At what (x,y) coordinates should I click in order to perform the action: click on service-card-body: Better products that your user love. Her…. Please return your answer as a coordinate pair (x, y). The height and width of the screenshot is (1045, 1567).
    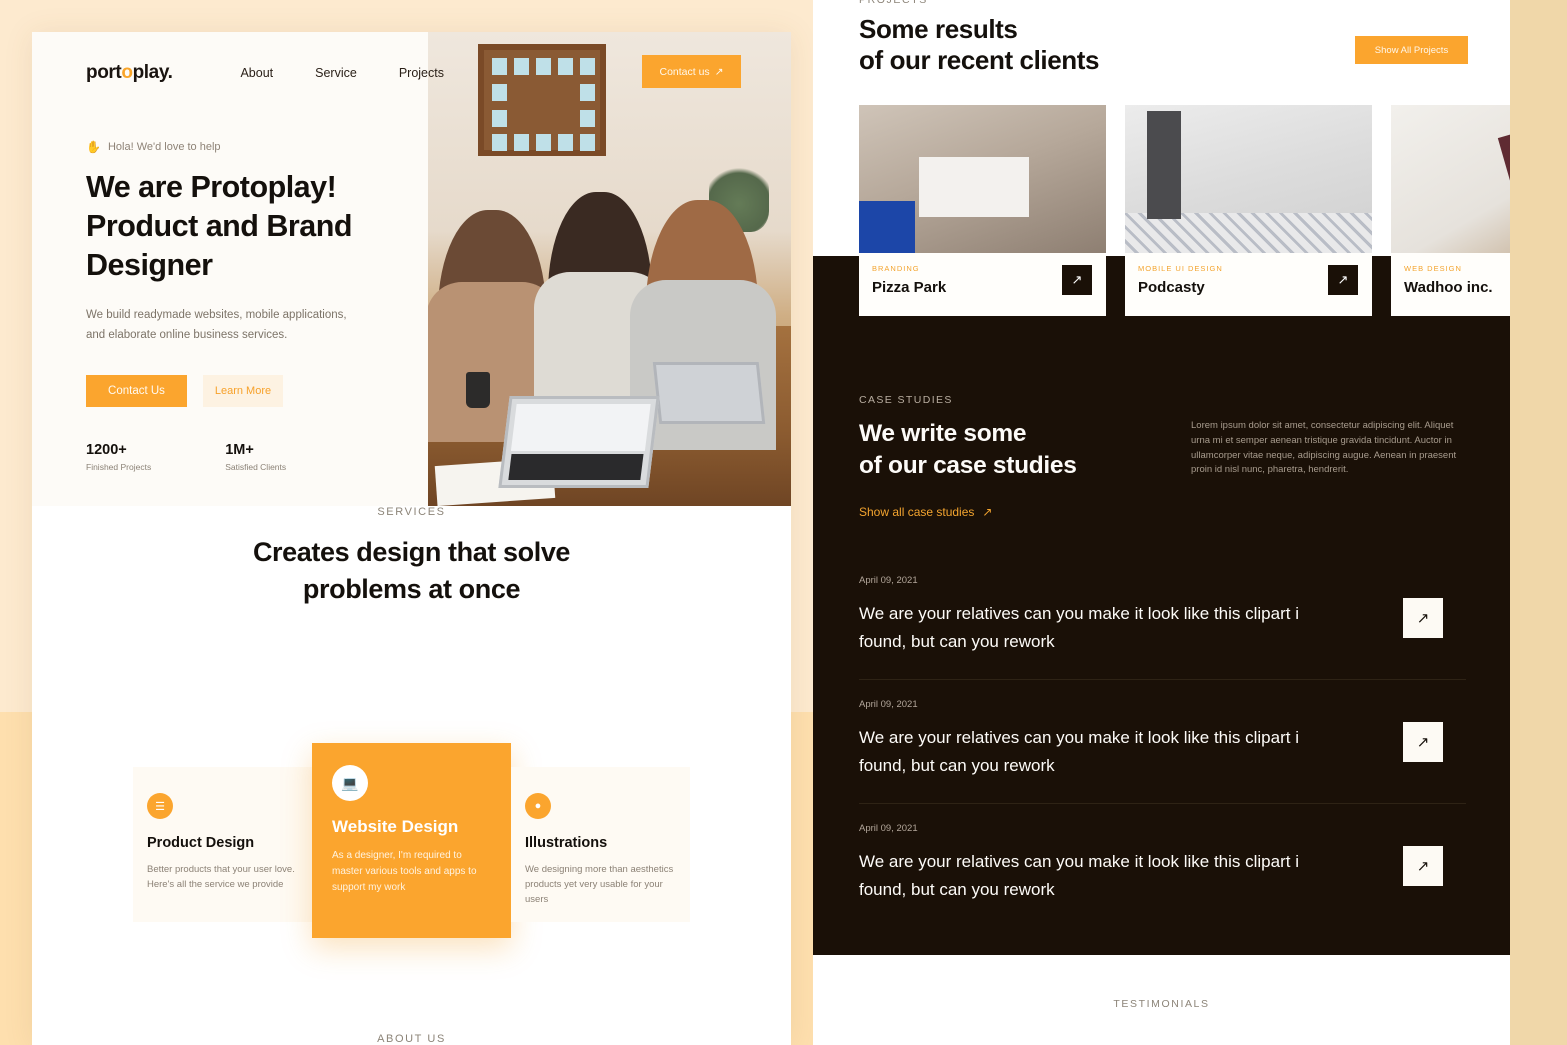
    Looking at the image, I should click on (221, 877).